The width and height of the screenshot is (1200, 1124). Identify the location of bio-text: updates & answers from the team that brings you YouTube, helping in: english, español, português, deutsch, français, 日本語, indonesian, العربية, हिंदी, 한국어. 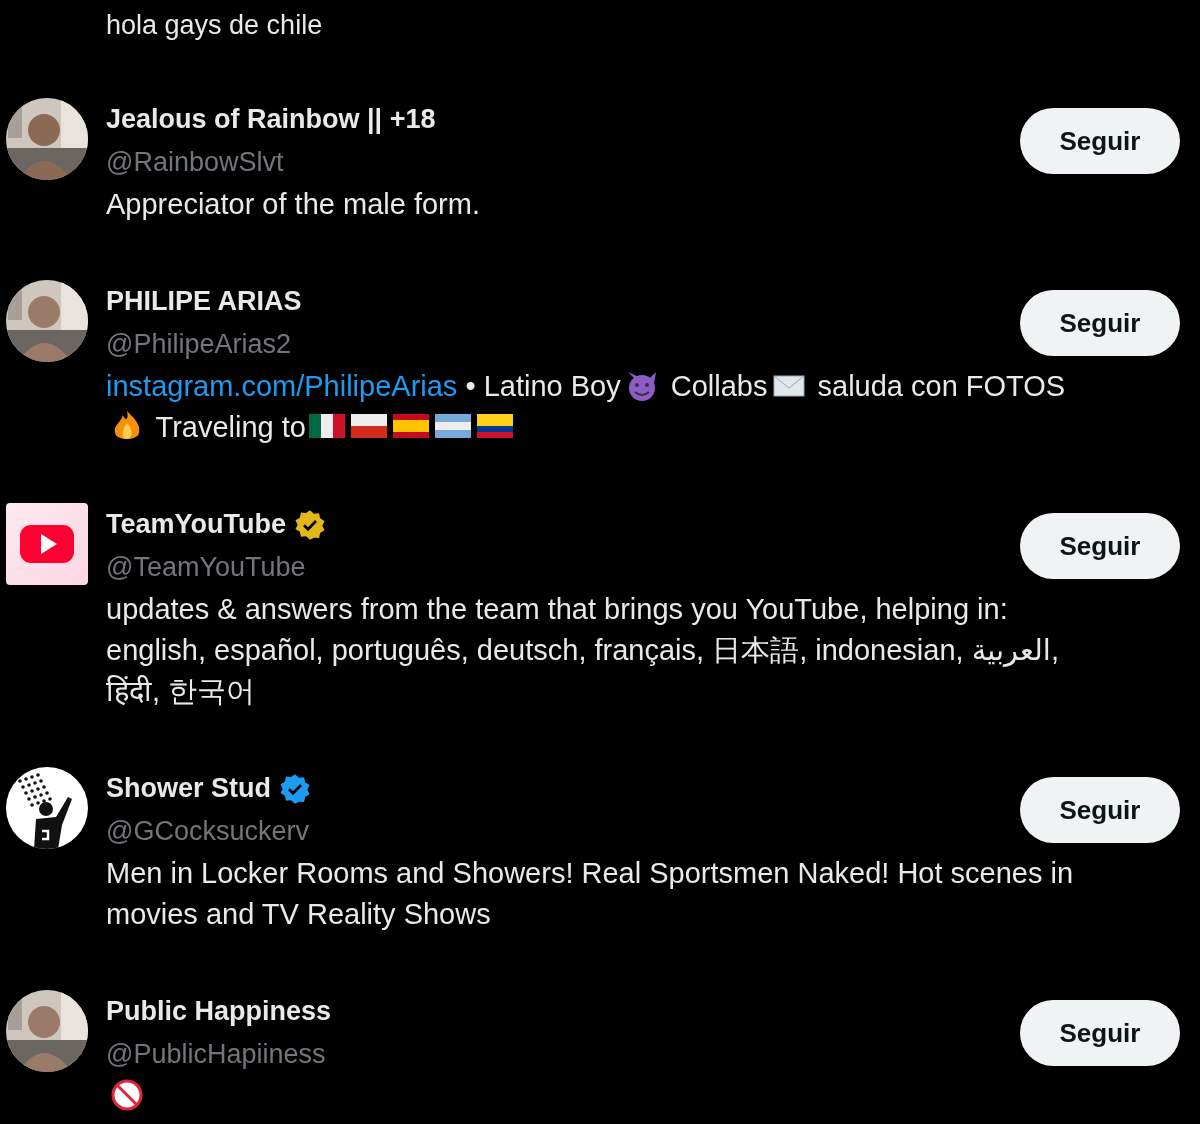
(583, 650).